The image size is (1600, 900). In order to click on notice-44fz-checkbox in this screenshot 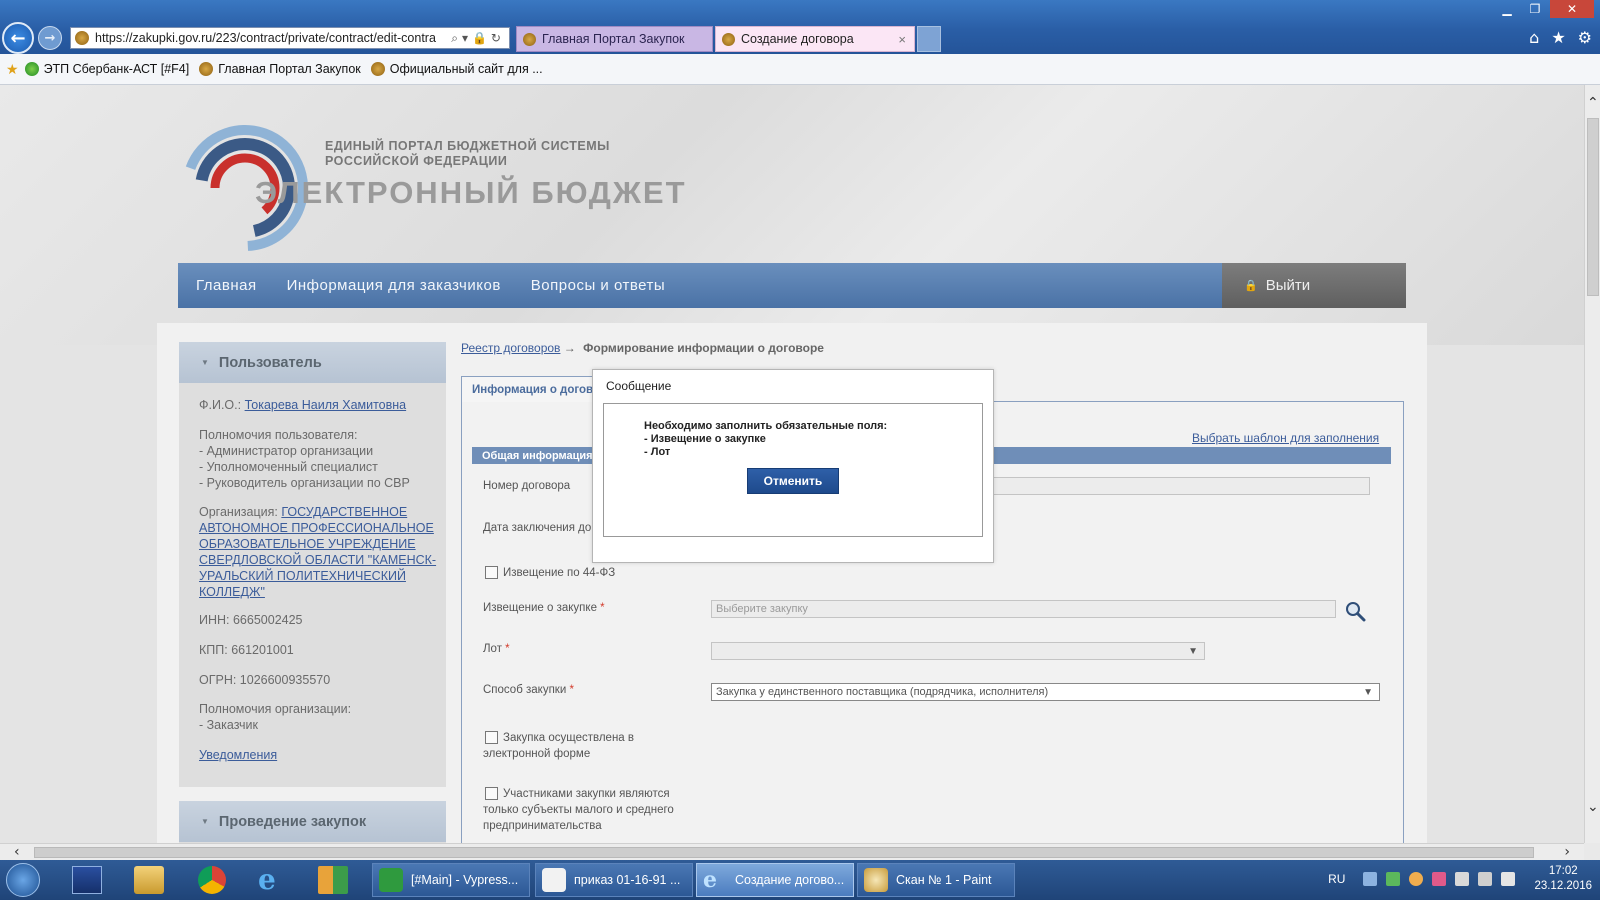, I will do `click(491, 572)`.